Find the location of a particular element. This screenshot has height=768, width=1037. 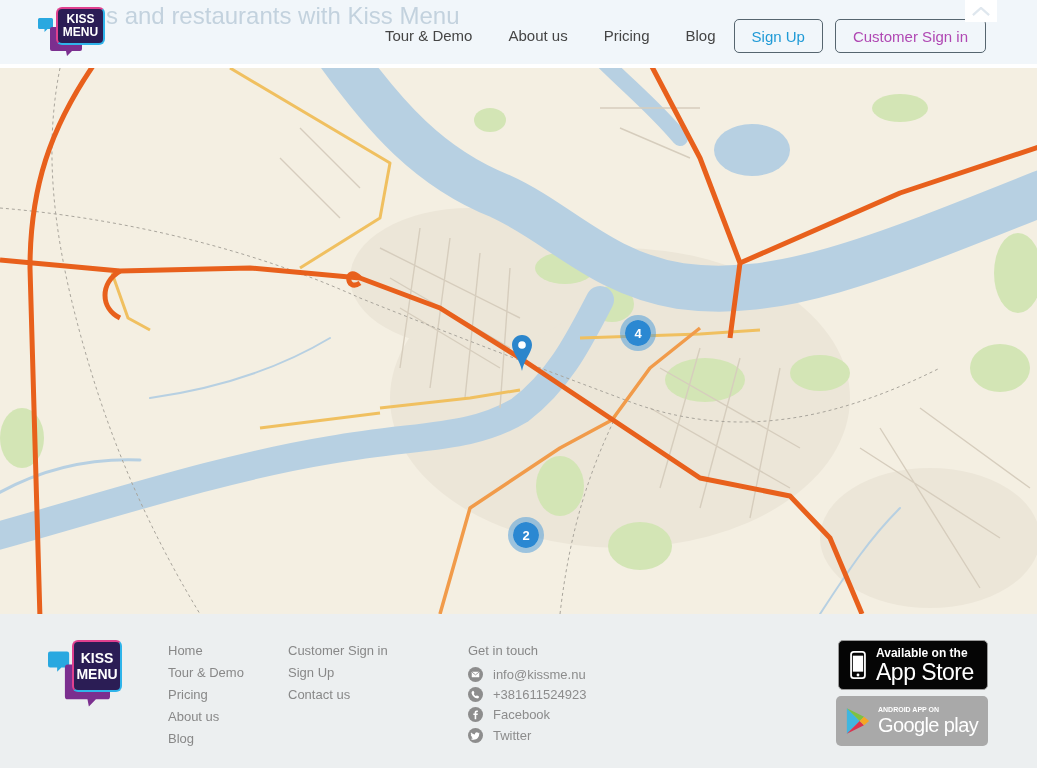

footer-link: Tour & Demo is located at coordinates (206, 673).